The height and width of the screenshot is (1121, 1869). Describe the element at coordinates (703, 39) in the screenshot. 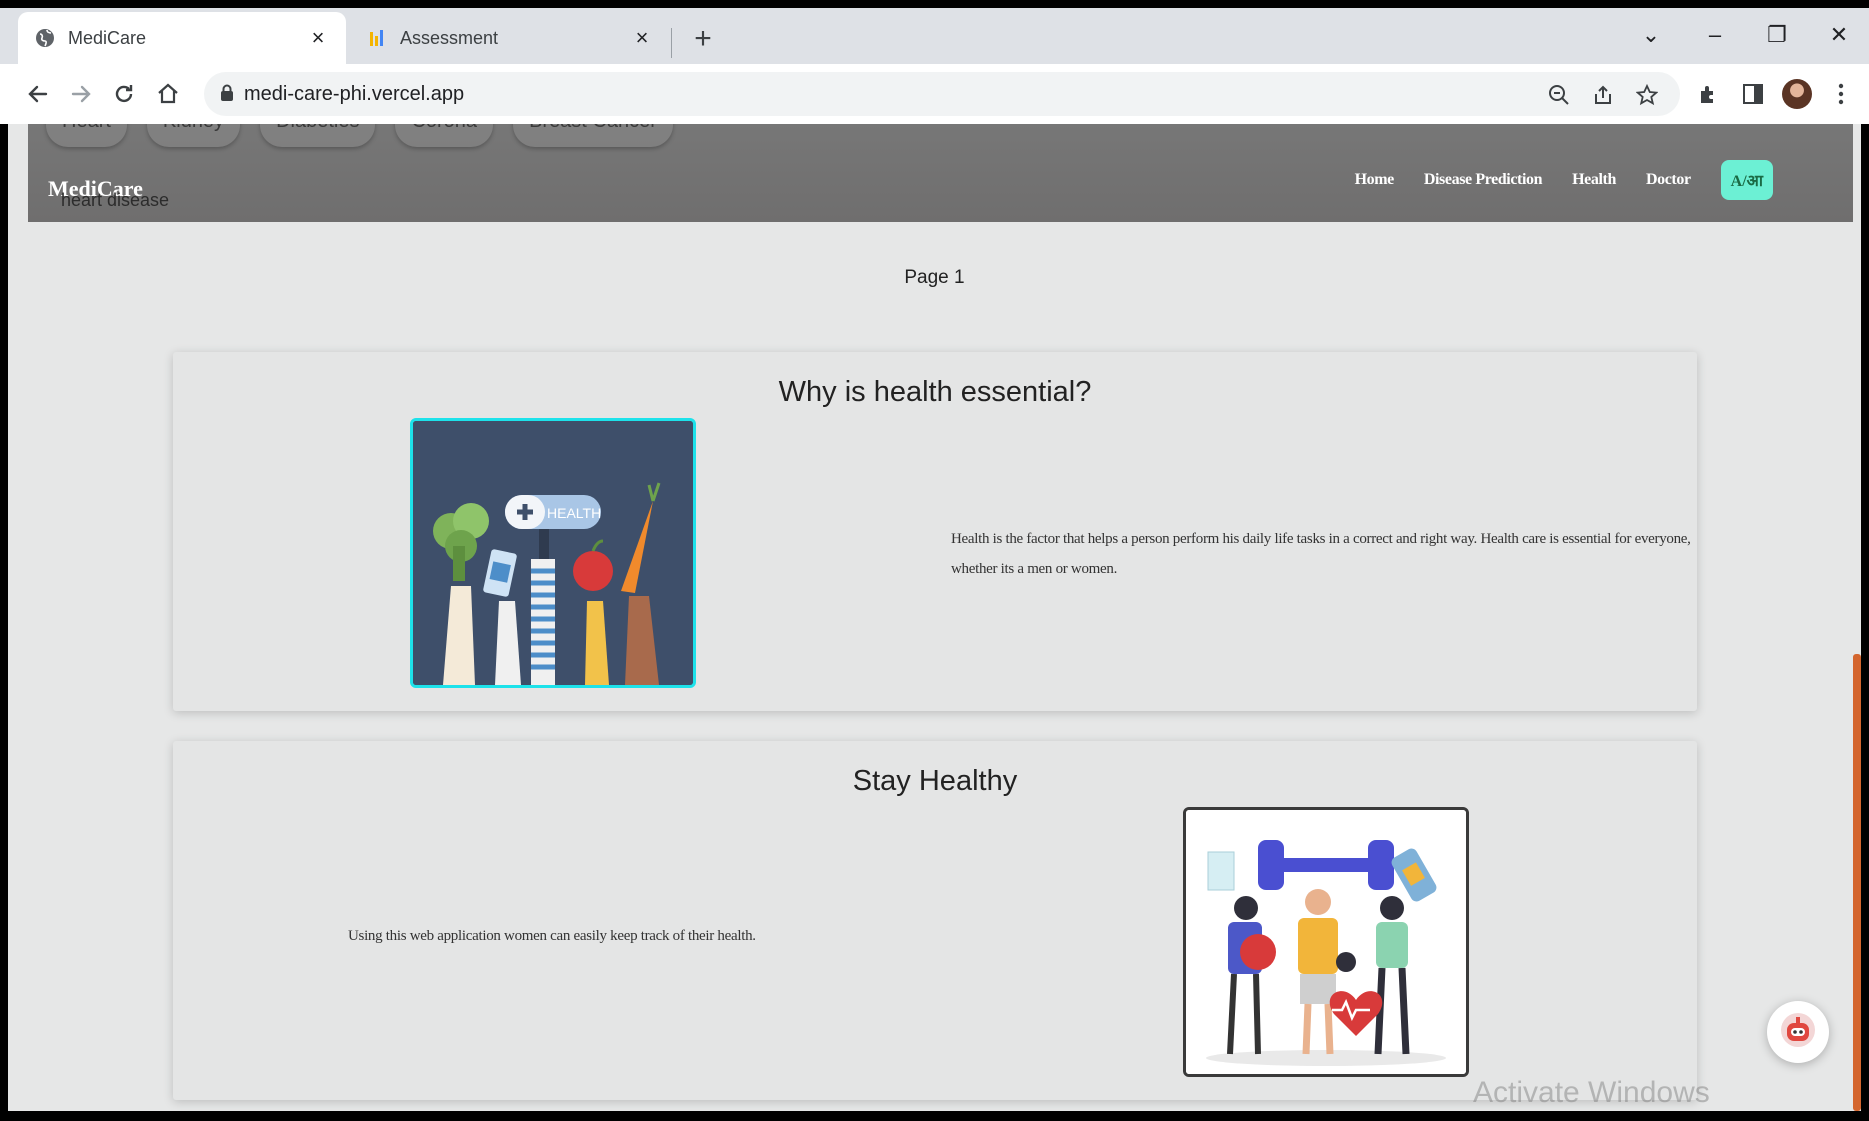

I see `new-tab-button: +` at that location.